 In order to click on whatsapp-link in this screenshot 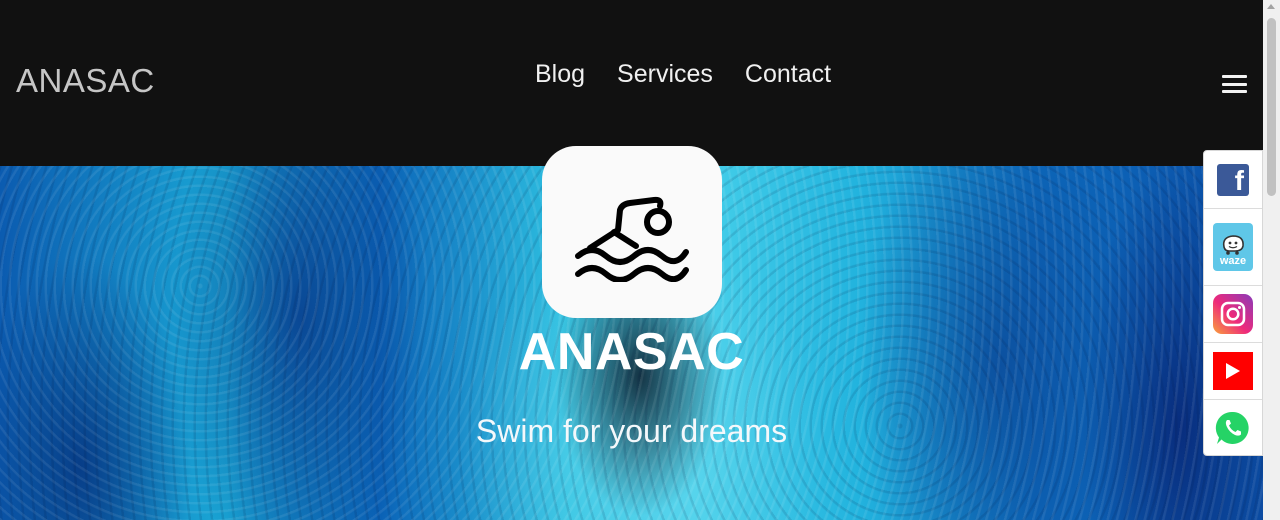, I will do `click(1233, 428)`.